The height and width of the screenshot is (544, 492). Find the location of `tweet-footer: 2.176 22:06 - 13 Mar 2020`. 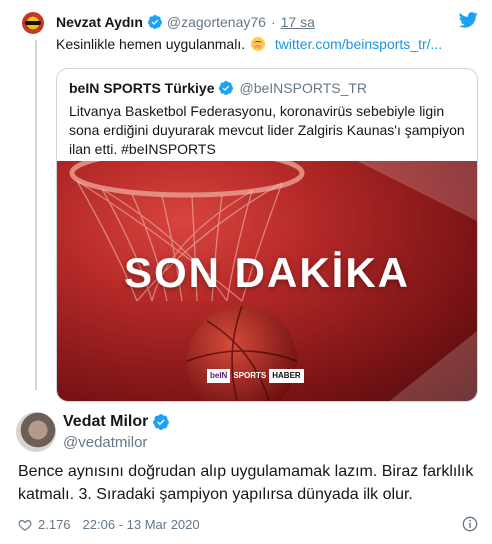

tweet-footer: 2.176 22:06 - 13 Mar 2020 is located at coordinates (109, 524).